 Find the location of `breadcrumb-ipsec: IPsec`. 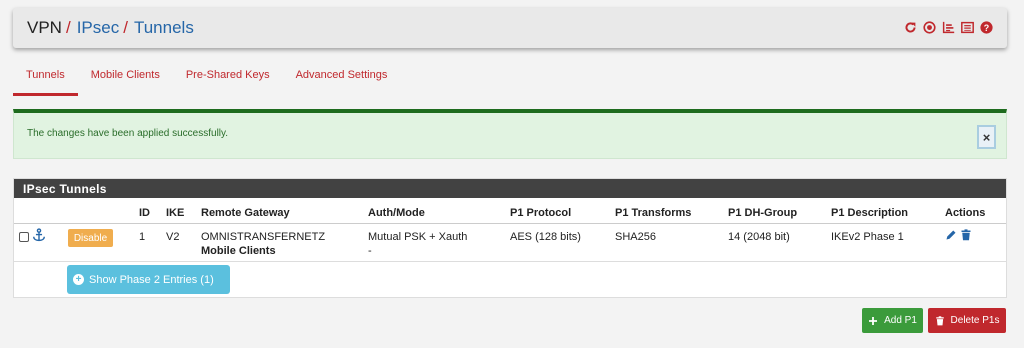

breadcrumb-ipsec: IPsec is located at coordinates (98, 28).